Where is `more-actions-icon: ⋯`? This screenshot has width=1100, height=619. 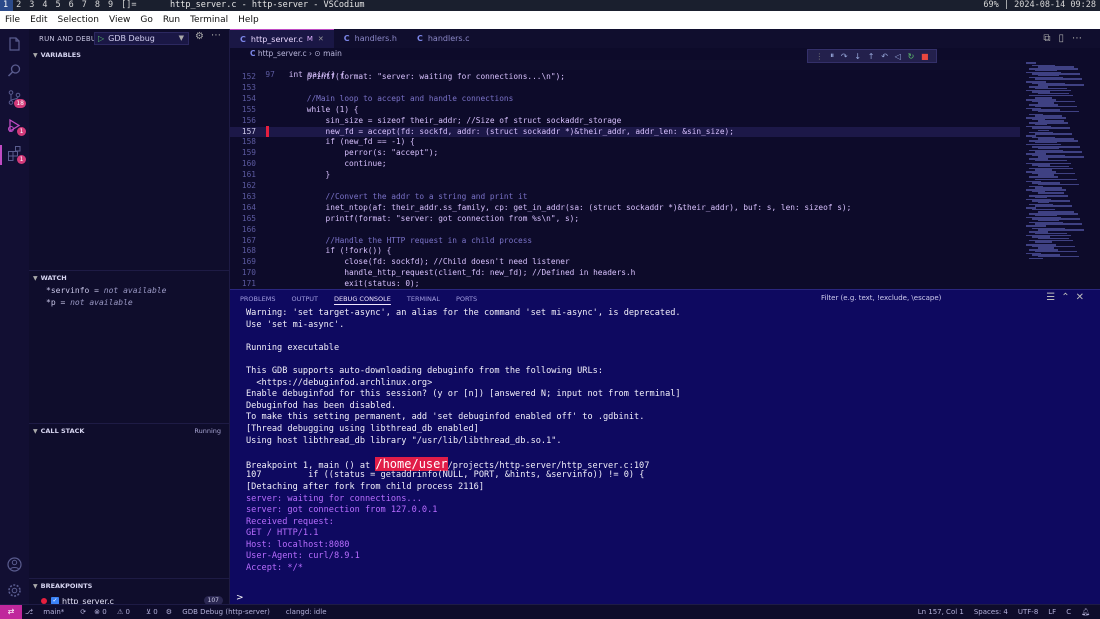 more-actions-icon: ⋯ is located at coordinates (1081, 38).